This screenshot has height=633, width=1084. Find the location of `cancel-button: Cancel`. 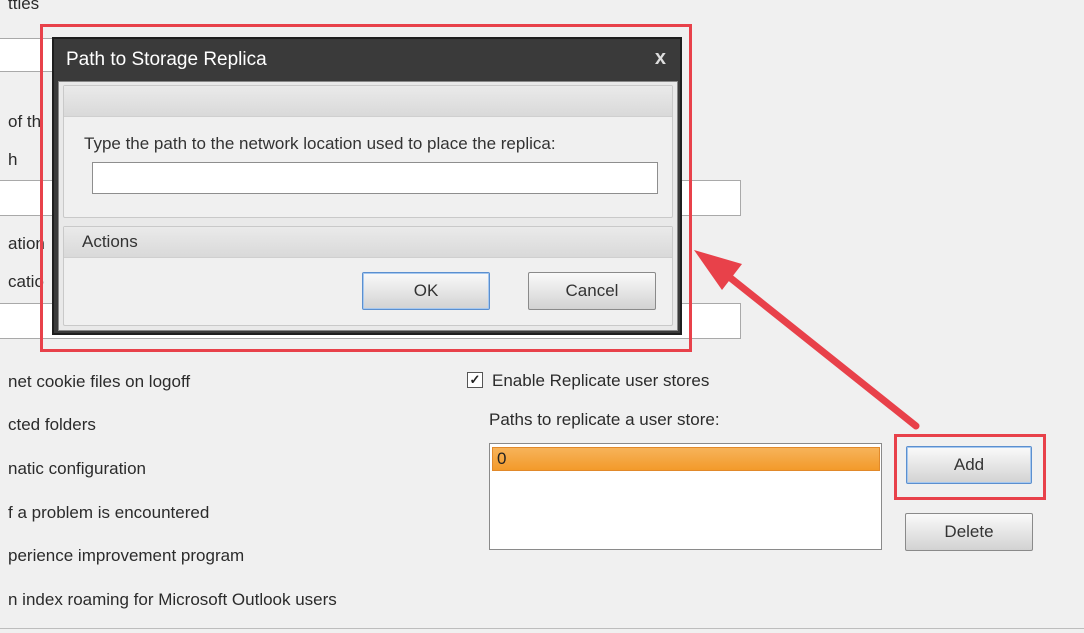

cancel-button: Cancel is located at coordinates (592, 291).